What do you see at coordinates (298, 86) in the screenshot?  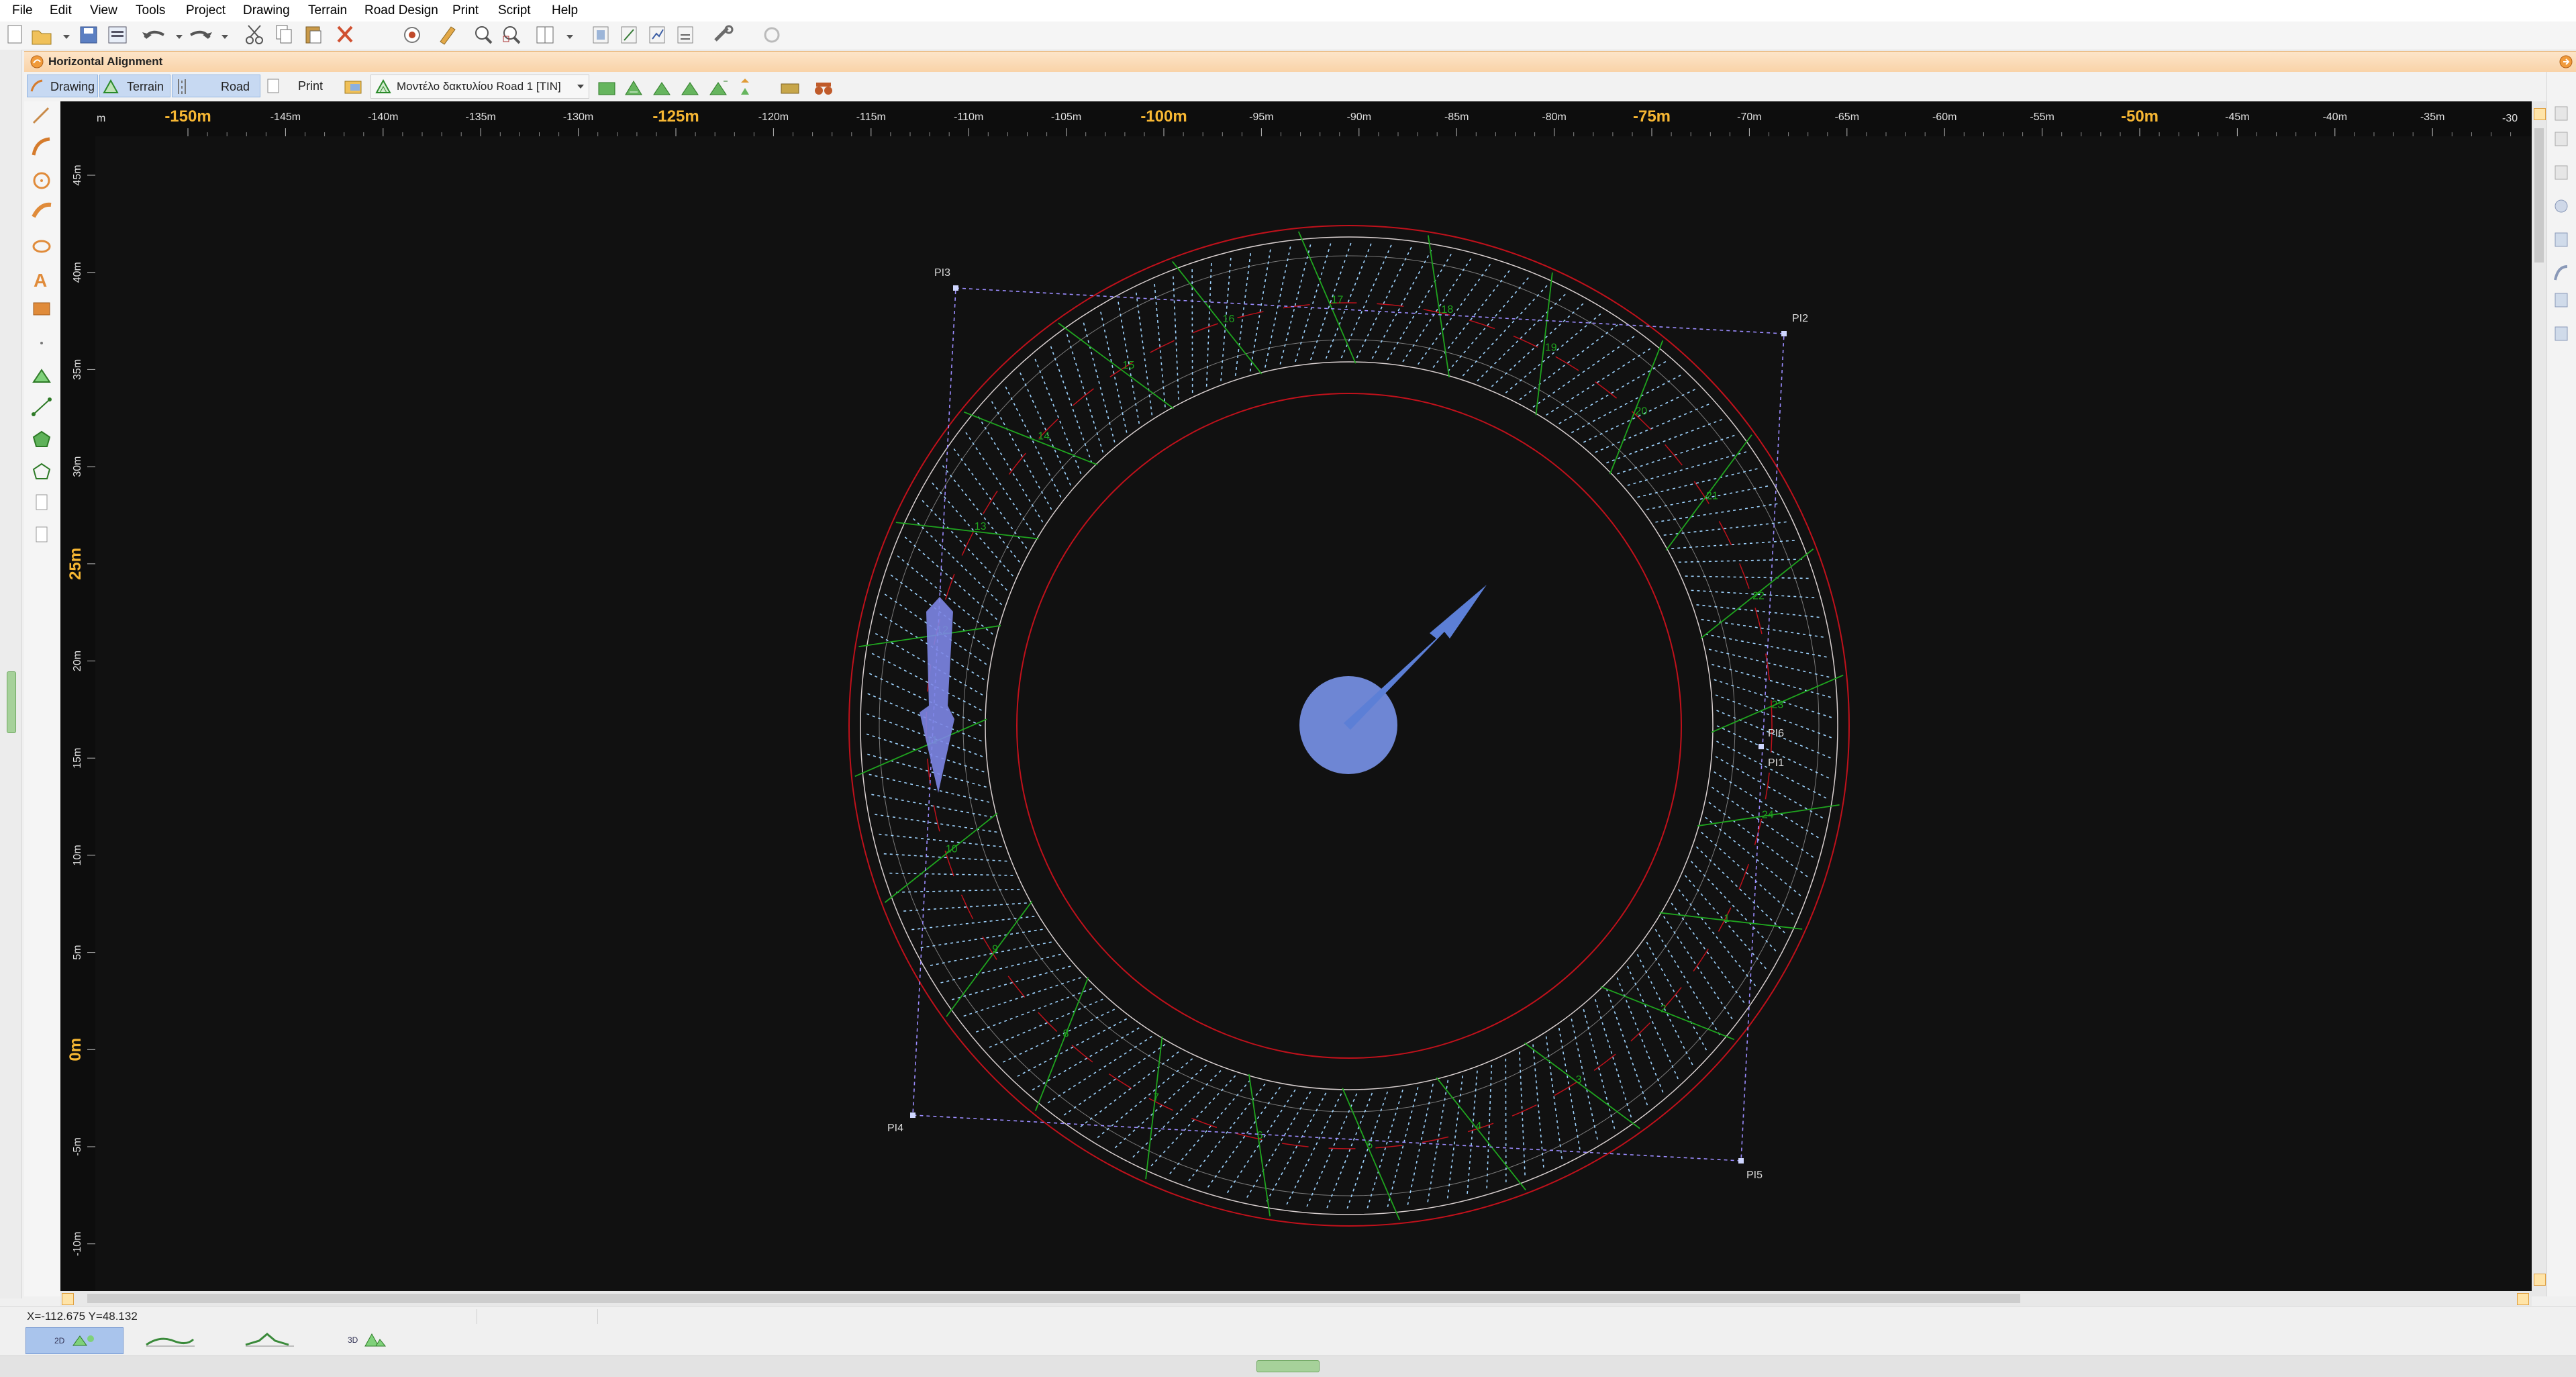 I see `tab-print: Print` at bounding box center [298, 86].